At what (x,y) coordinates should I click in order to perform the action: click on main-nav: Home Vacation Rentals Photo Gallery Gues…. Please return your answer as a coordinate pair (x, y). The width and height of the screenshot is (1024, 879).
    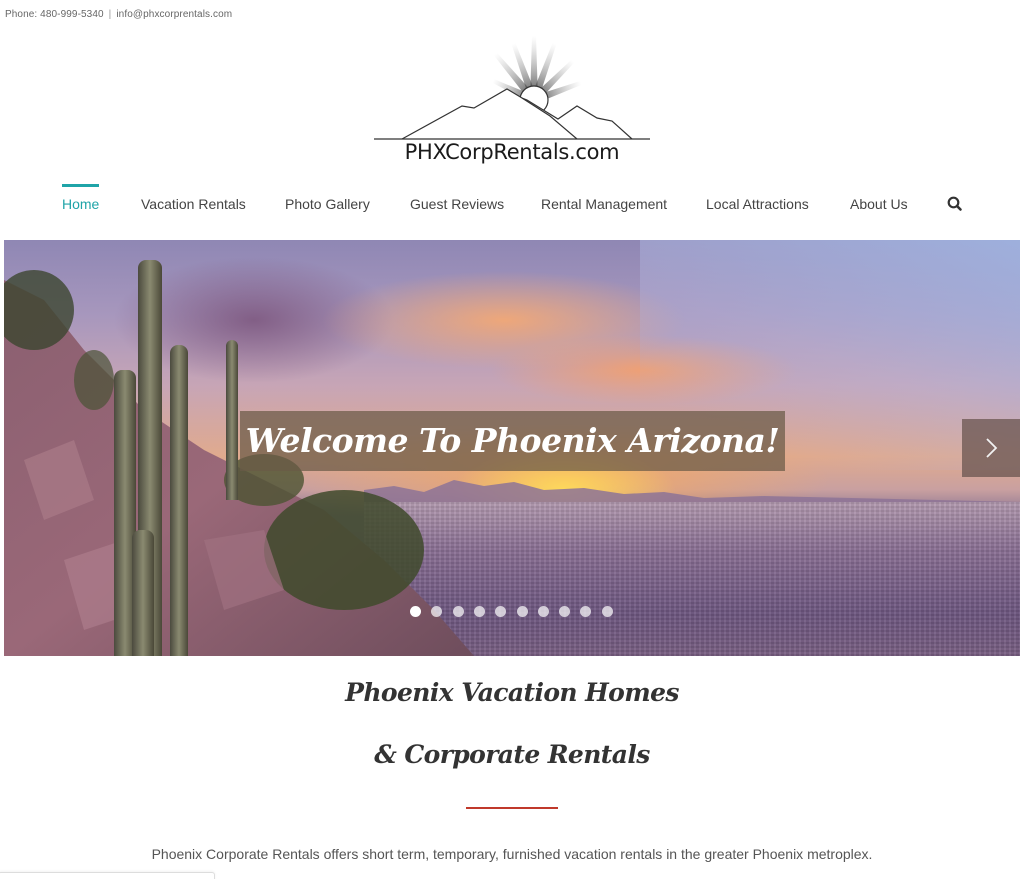
    Looking at the image, I should click on (512, 204).